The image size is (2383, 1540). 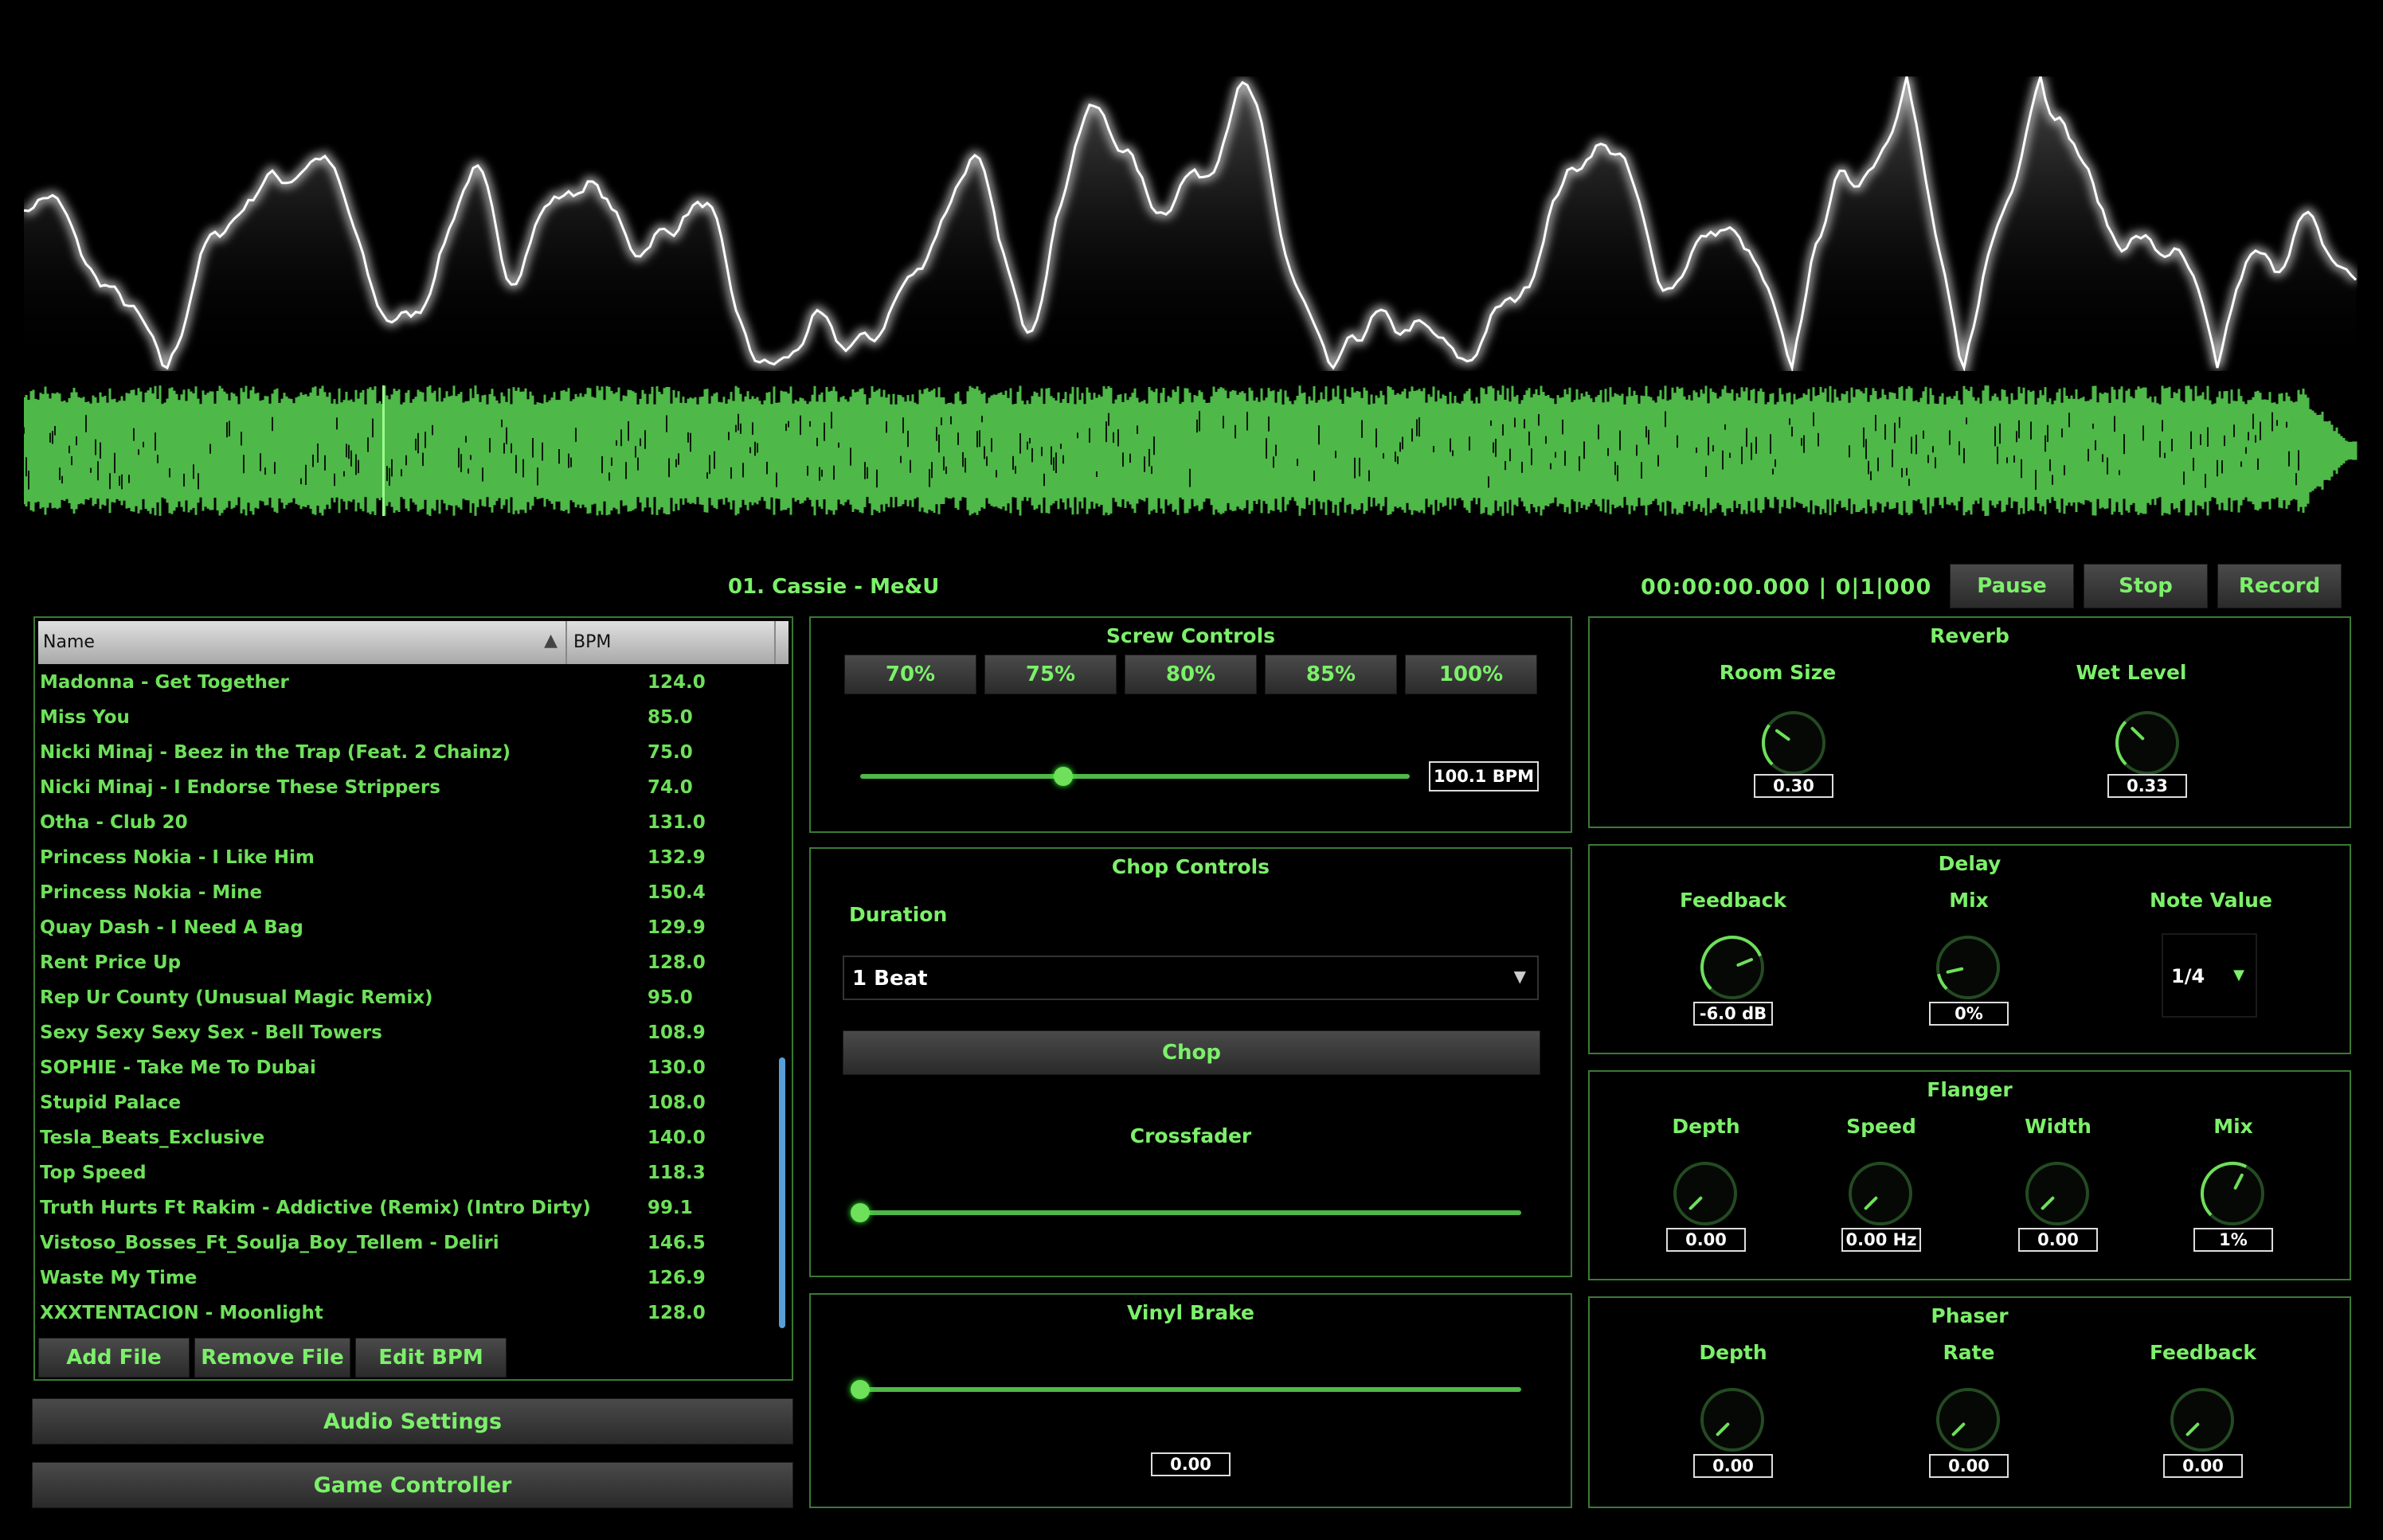 I want to click on track-bpm: 85.0, so click(x=670, y=717).